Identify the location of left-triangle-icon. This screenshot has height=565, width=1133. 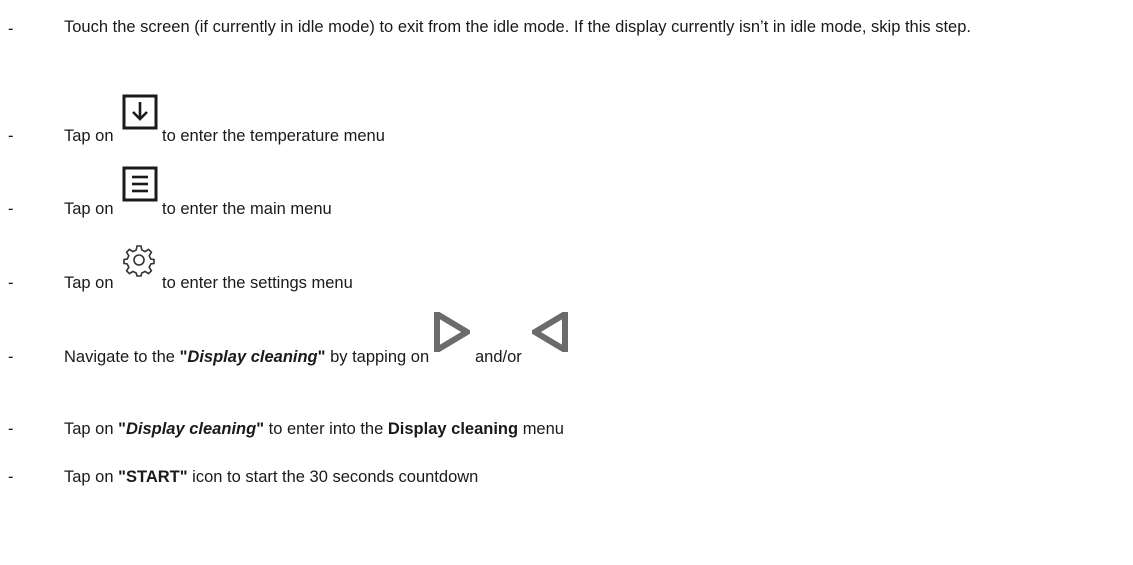
(548, 332).